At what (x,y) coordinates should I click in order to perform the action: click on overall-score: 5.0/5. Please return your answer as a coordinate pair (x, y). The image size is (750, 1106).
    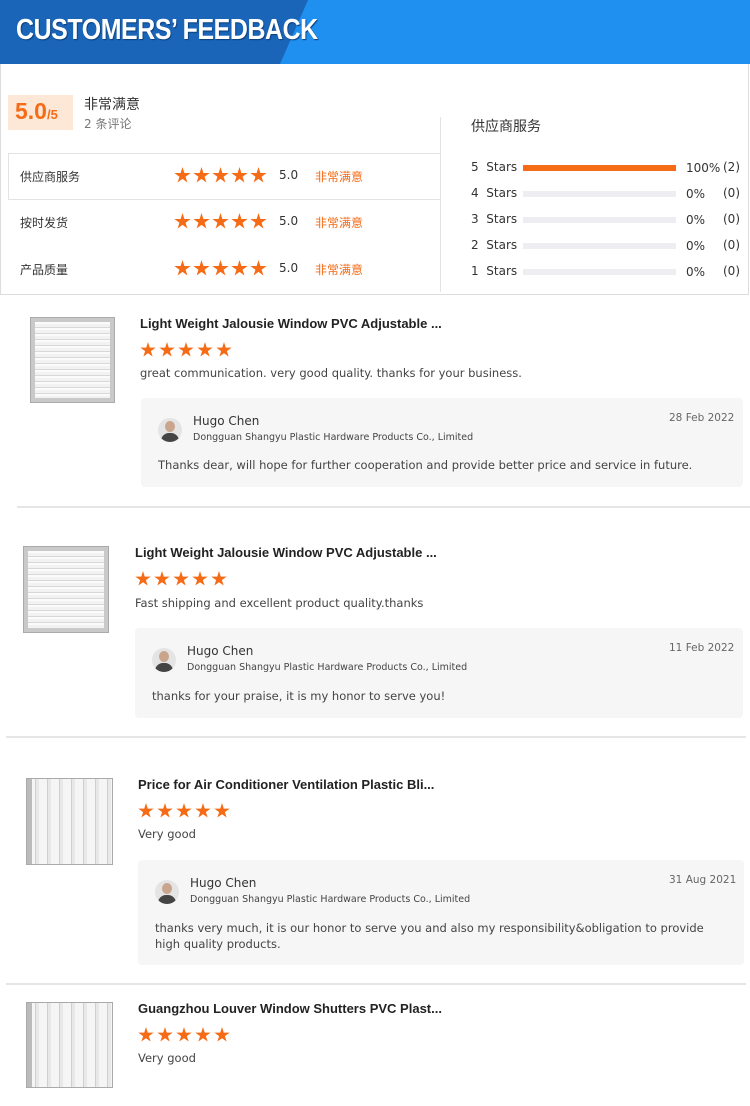
    Looking at the image, I should click on (40, 112).